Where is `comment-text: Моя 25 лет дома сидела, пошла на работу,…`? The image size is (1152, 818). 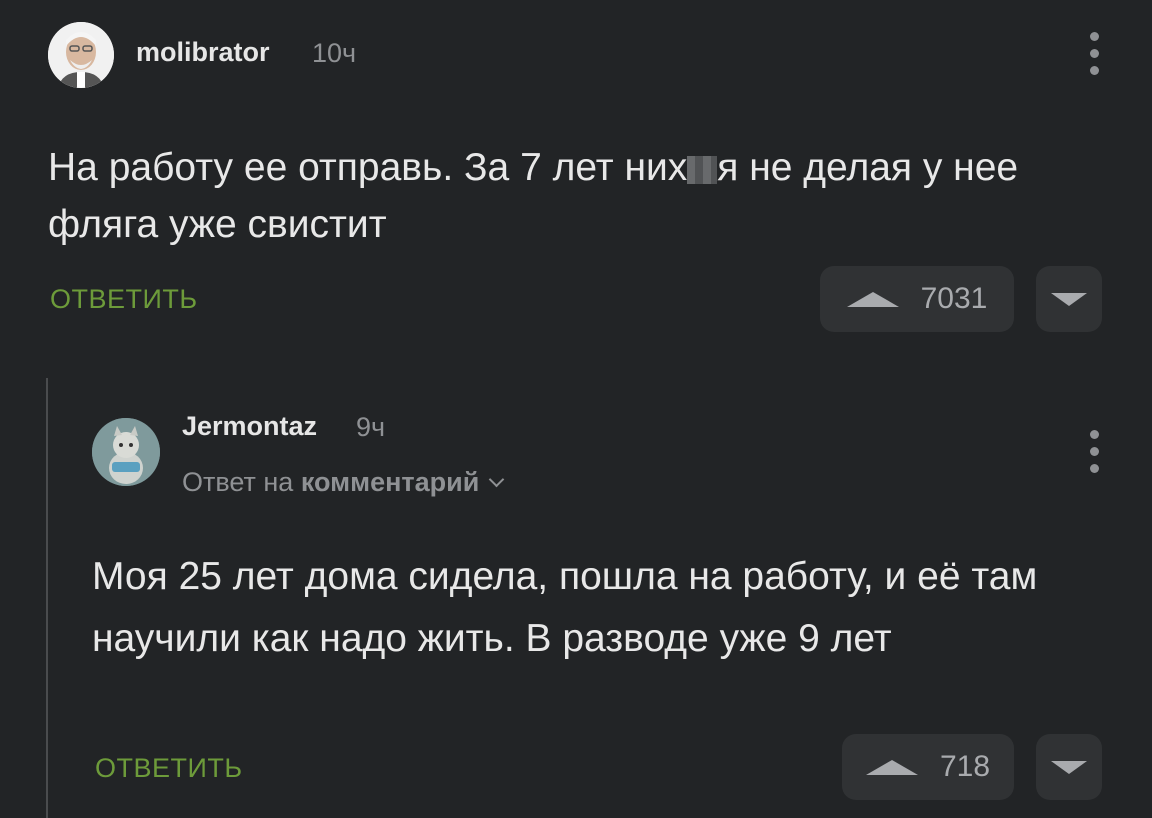
comment-text: Моя 25 лет дома сидела, пошла на работу,… is located at coordinates (565, 607).